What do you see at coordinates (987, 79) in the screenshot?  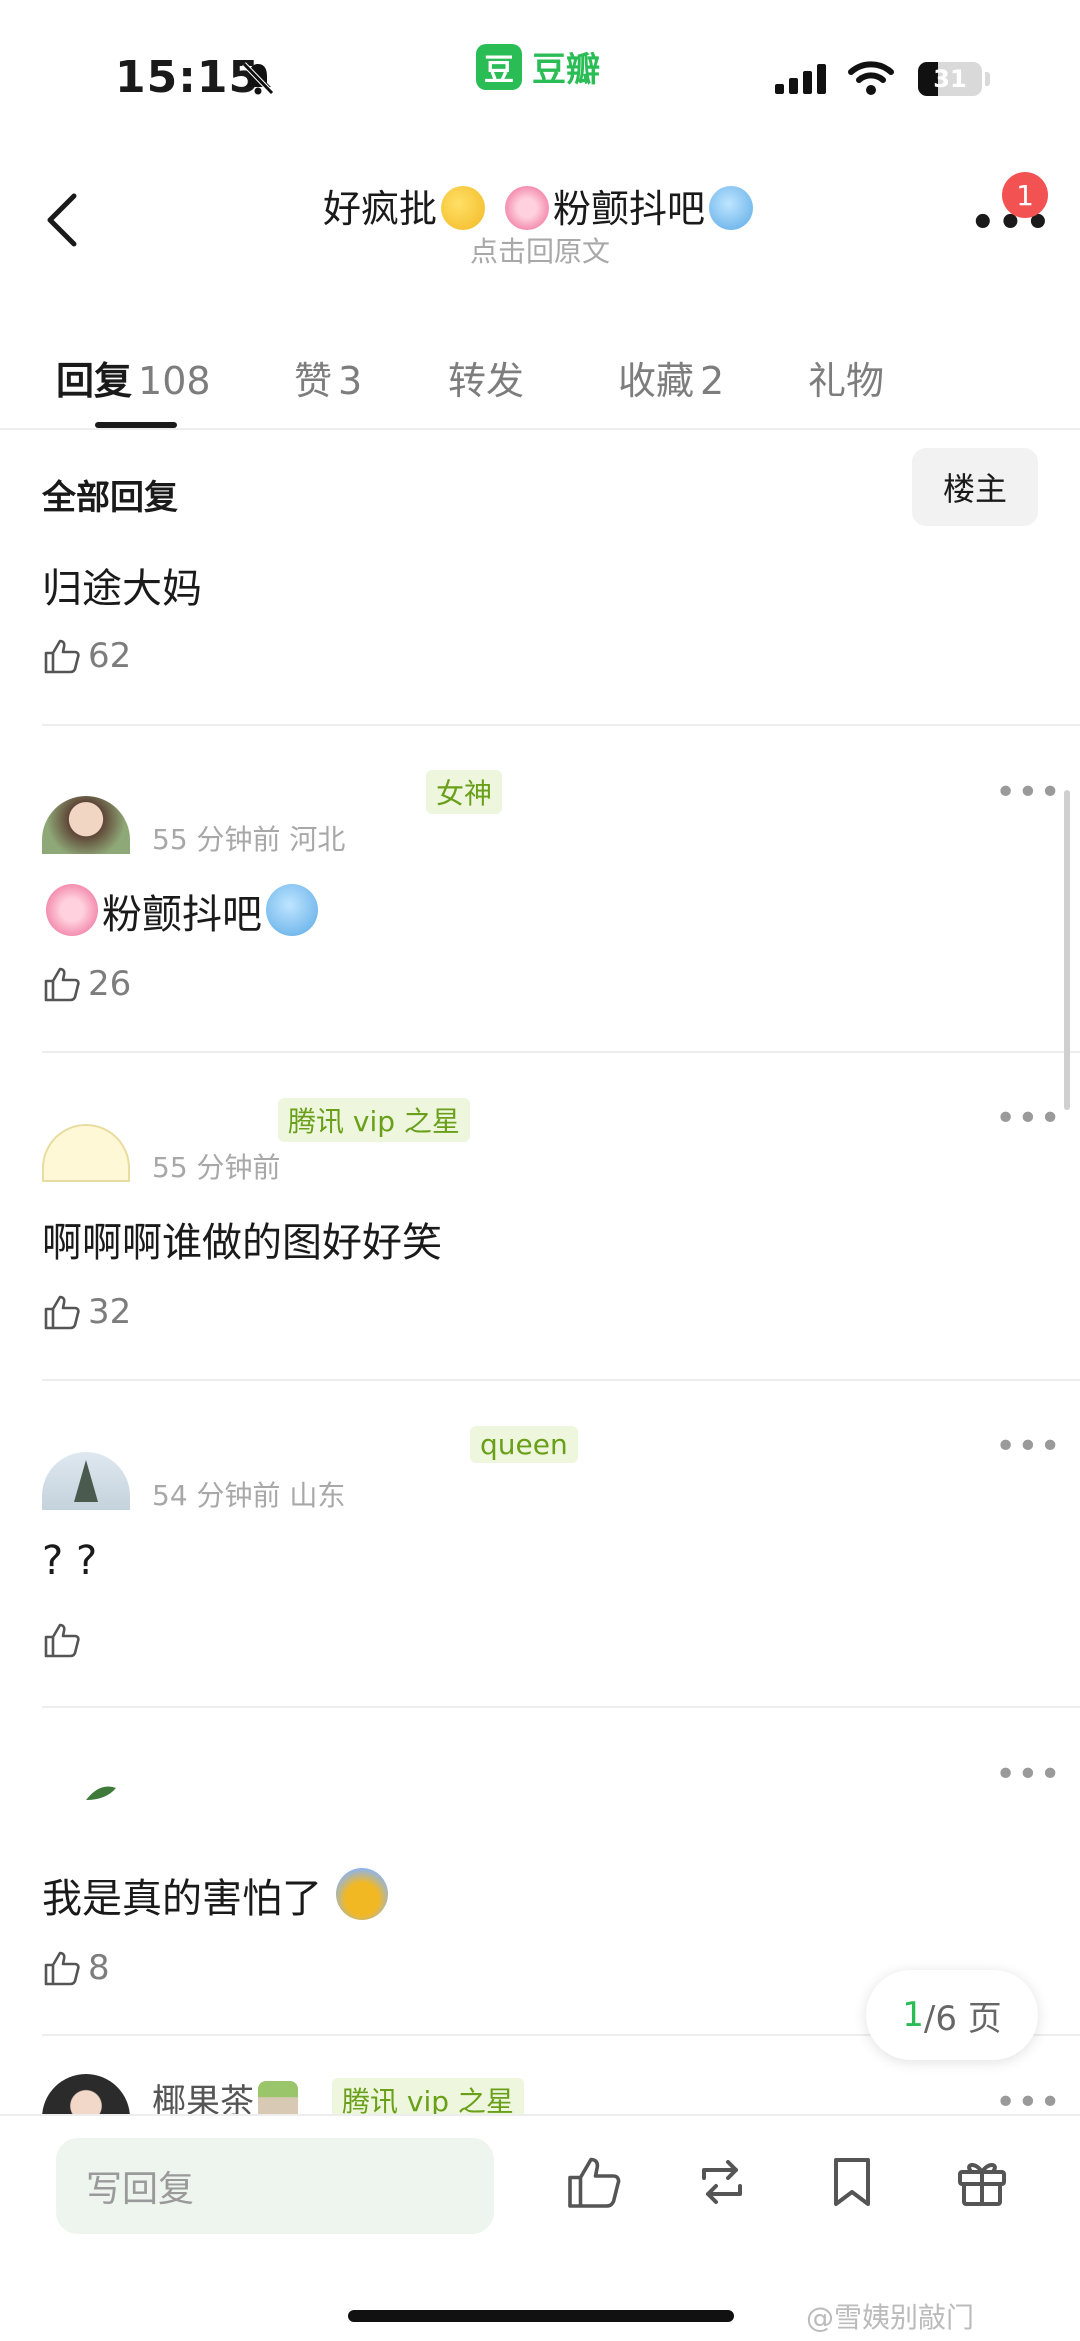 I see `battery-tip` at bounding box center [987, 79].